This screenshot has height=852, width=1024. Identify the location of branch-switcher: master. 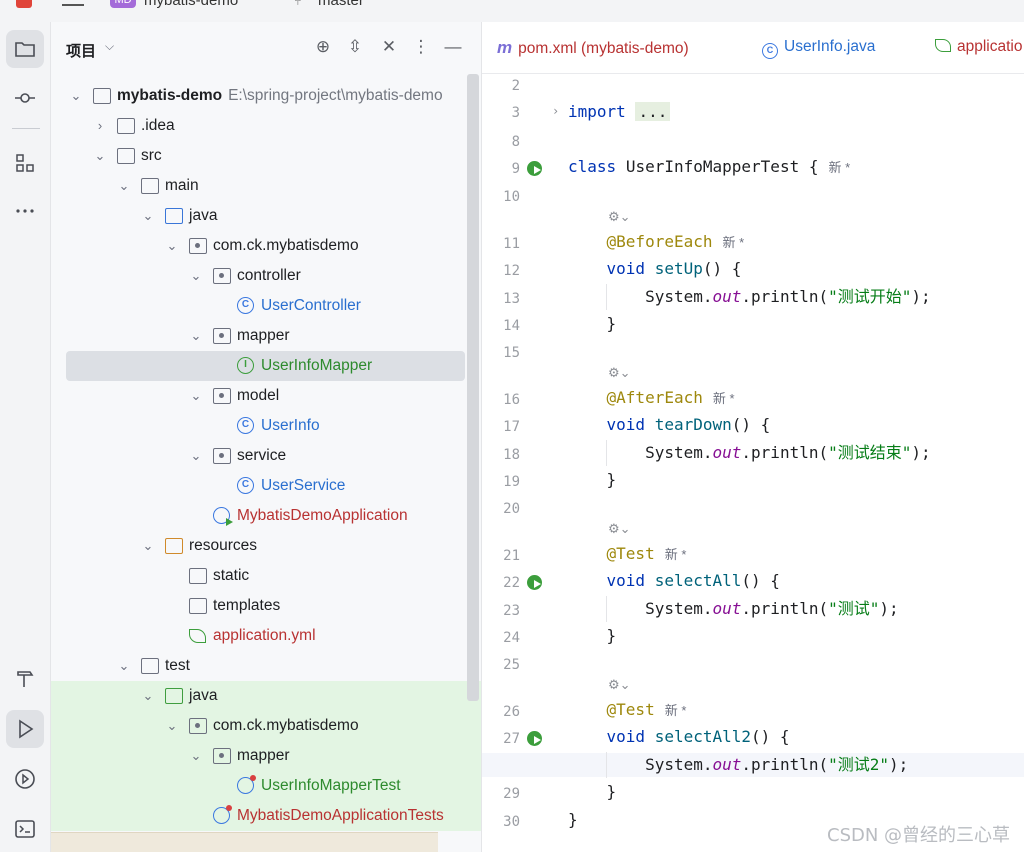
(341, 4).